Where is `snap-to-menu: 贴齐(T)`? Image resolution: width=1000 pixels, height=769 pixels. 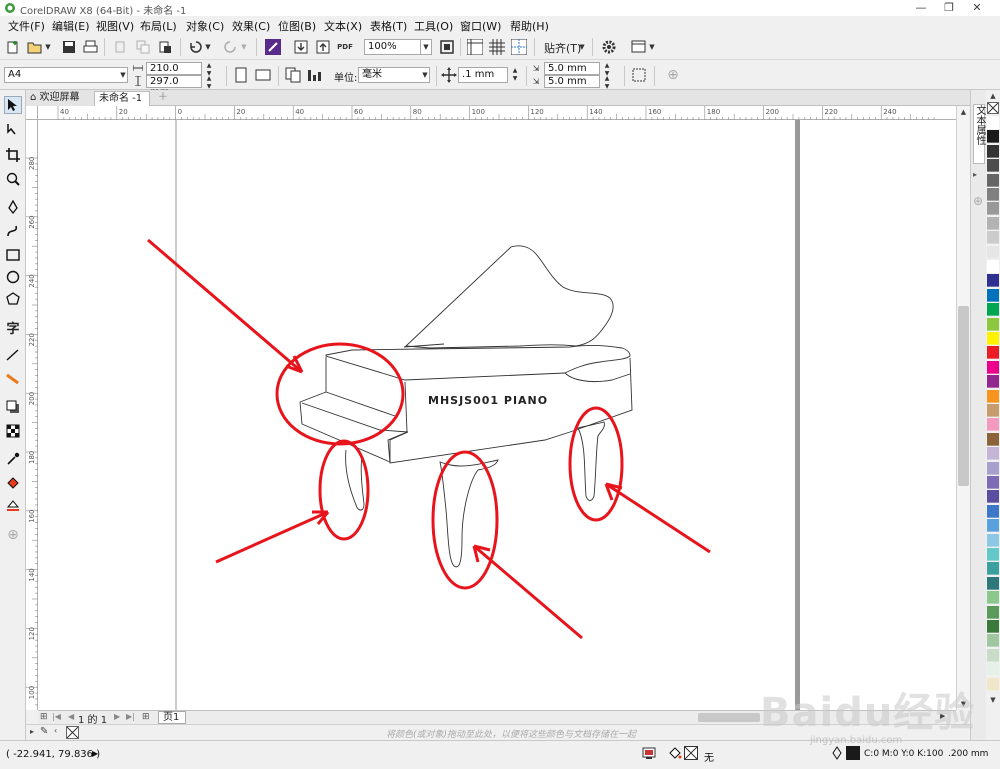
snap-to-menu: 贴齐(T) is located at coordinates (562, 48).